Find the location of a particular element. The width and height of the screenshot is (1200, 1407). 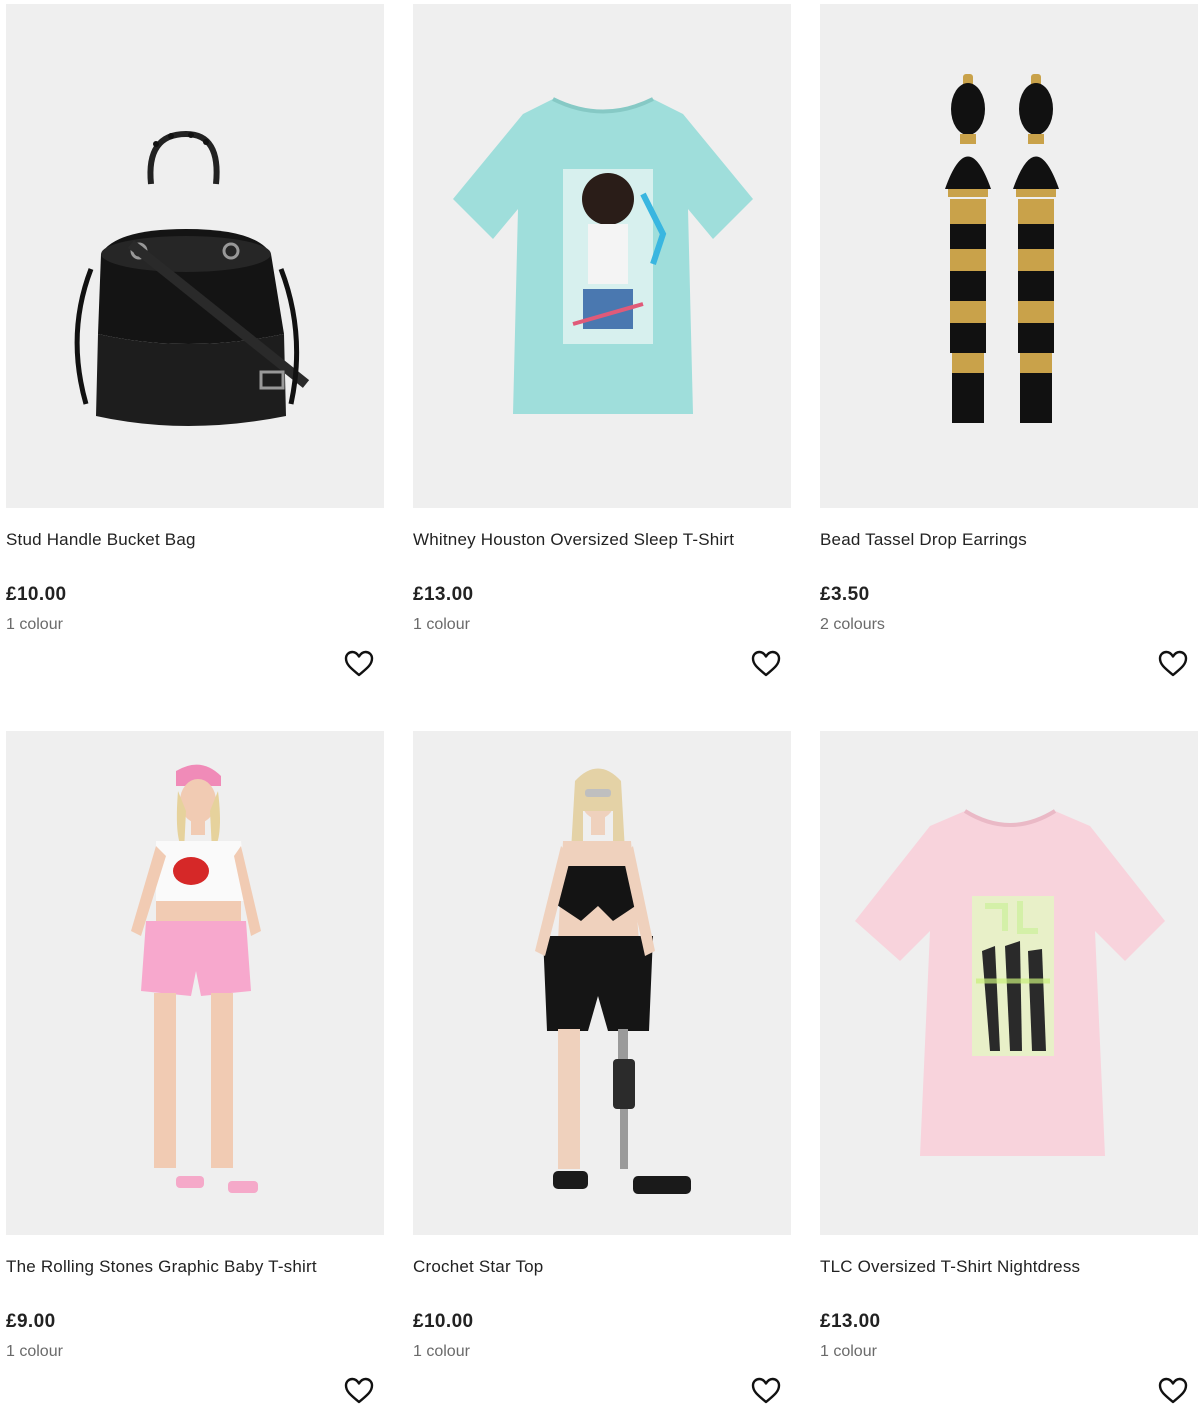

product-price: £3.50 is located at coordinates (845, 594).